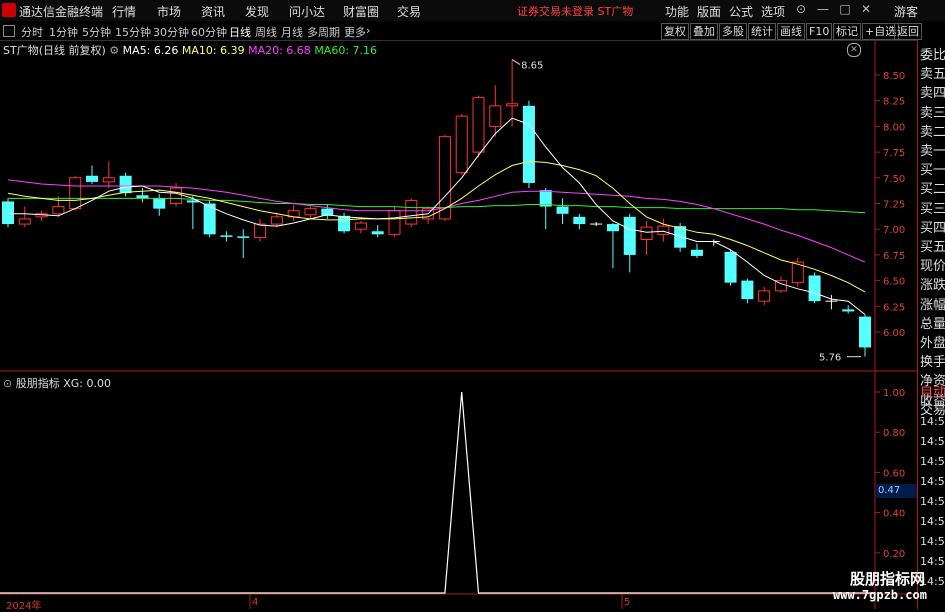 The height and width of the screenshot is (612, 945). I want to click on period-more: 更多, so click(355, 32).